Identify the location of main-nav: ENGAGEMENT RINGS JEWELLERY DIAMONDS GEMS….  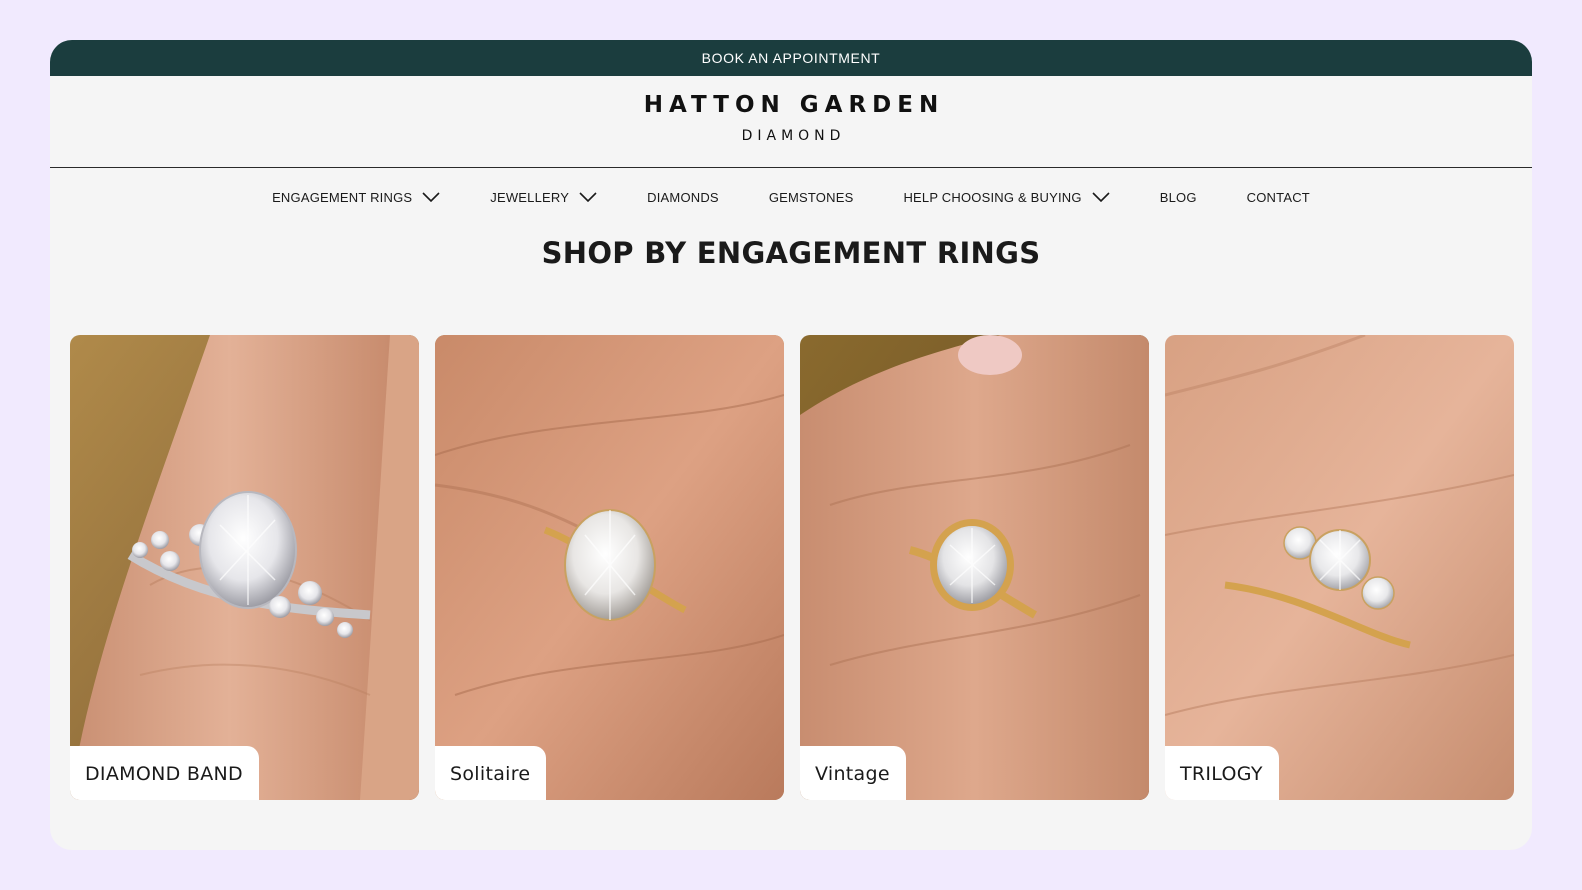
(791, 197).